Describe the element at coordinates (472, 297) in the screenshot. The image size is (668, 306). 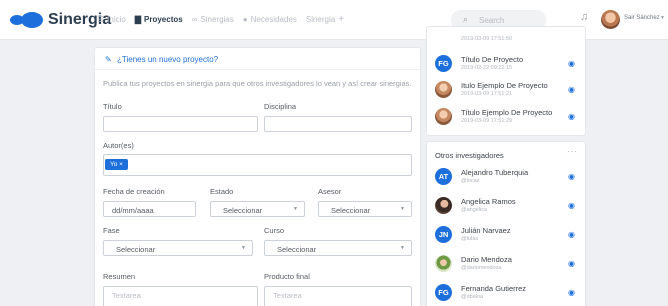
I see `researcher-handle: @dbaloa` at that location.